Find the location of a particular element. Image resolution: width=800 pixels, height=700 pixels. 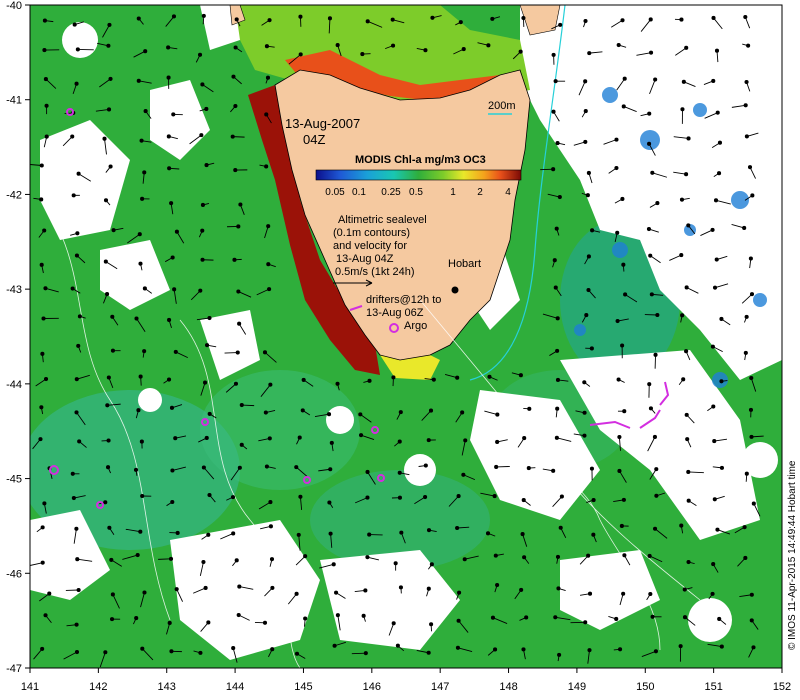

altimetry-note-line: and velocity for is located at coordinates (370, 246).